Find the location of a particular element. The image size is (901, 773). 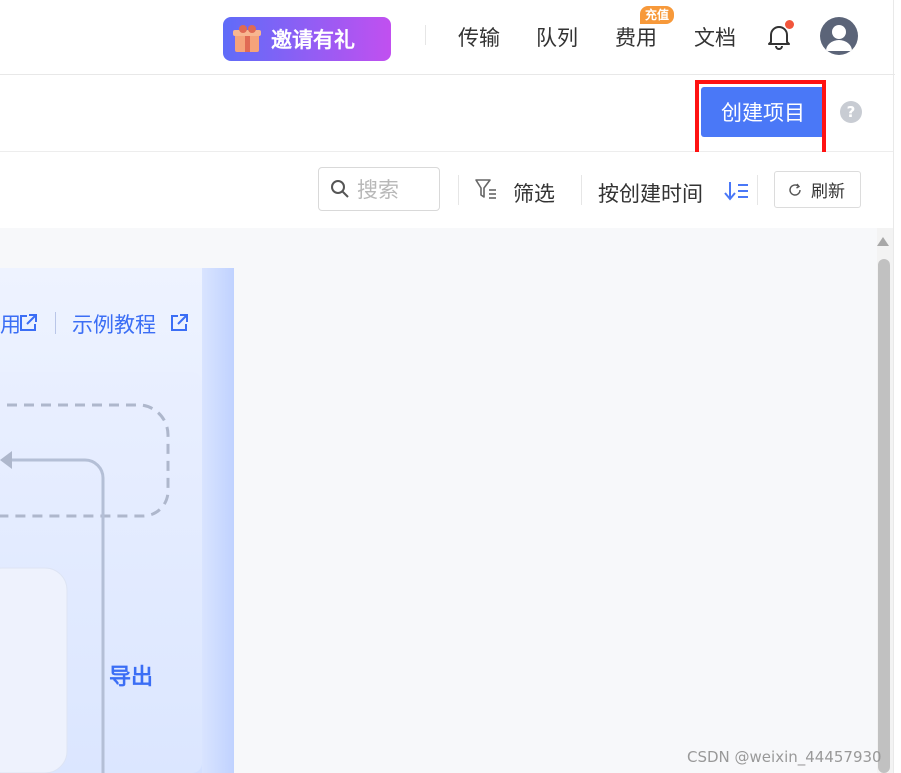

search-icon is located at coordinates (340, 191).